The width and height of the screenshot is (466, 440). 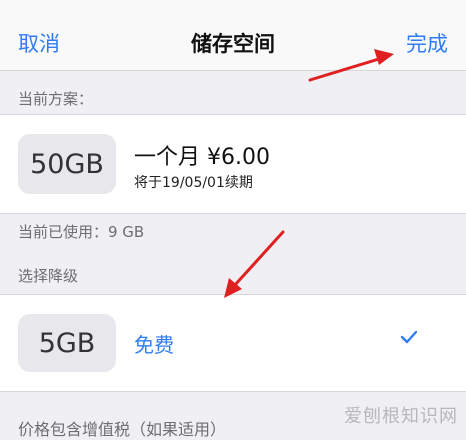 I want to click on arrow-to-option-icon, so click(x=254, y=264).